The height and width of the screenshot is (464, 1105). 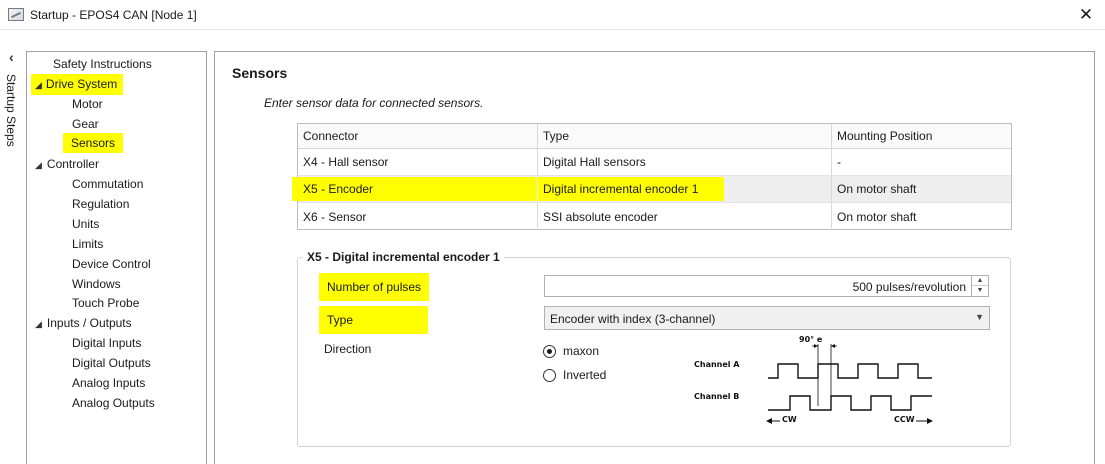 I want to click on nav-item-label: Windows, so click(x=96, y=284).